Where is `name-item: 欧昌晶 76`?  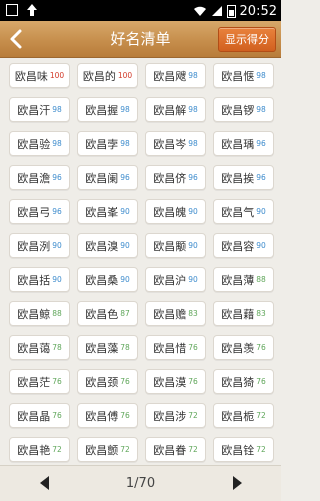 name-item: 欧昌晶 76 is located at coordinates (39, 415).